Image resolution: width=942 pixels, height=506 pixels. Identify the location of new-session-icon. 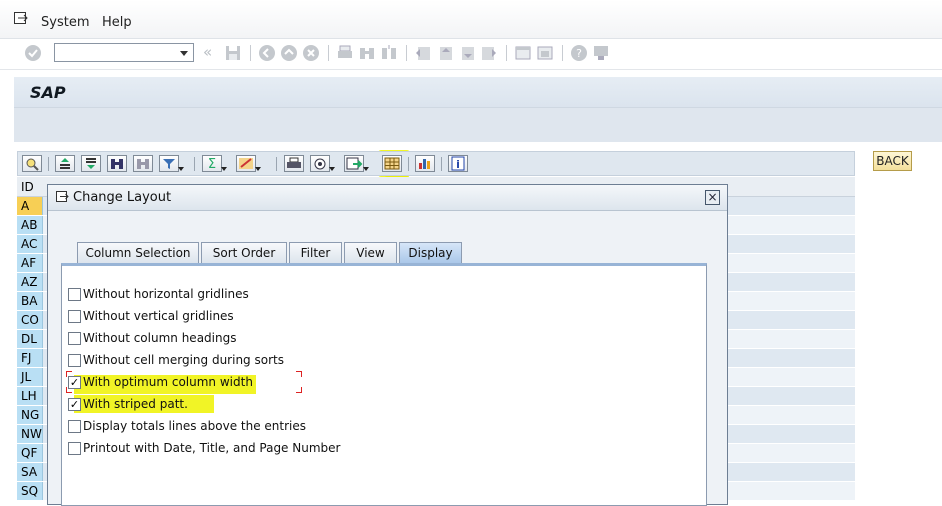
(523, 53).